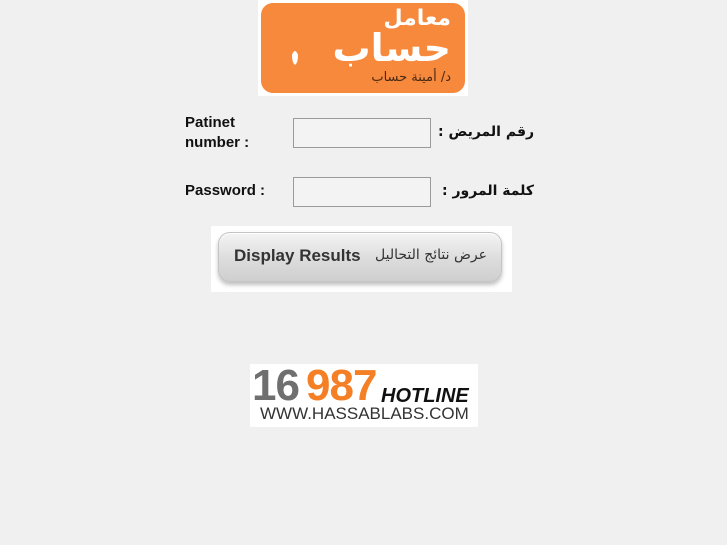 This screenshot has width=727, height=545. I want to click on password-input, so click(362, 192).